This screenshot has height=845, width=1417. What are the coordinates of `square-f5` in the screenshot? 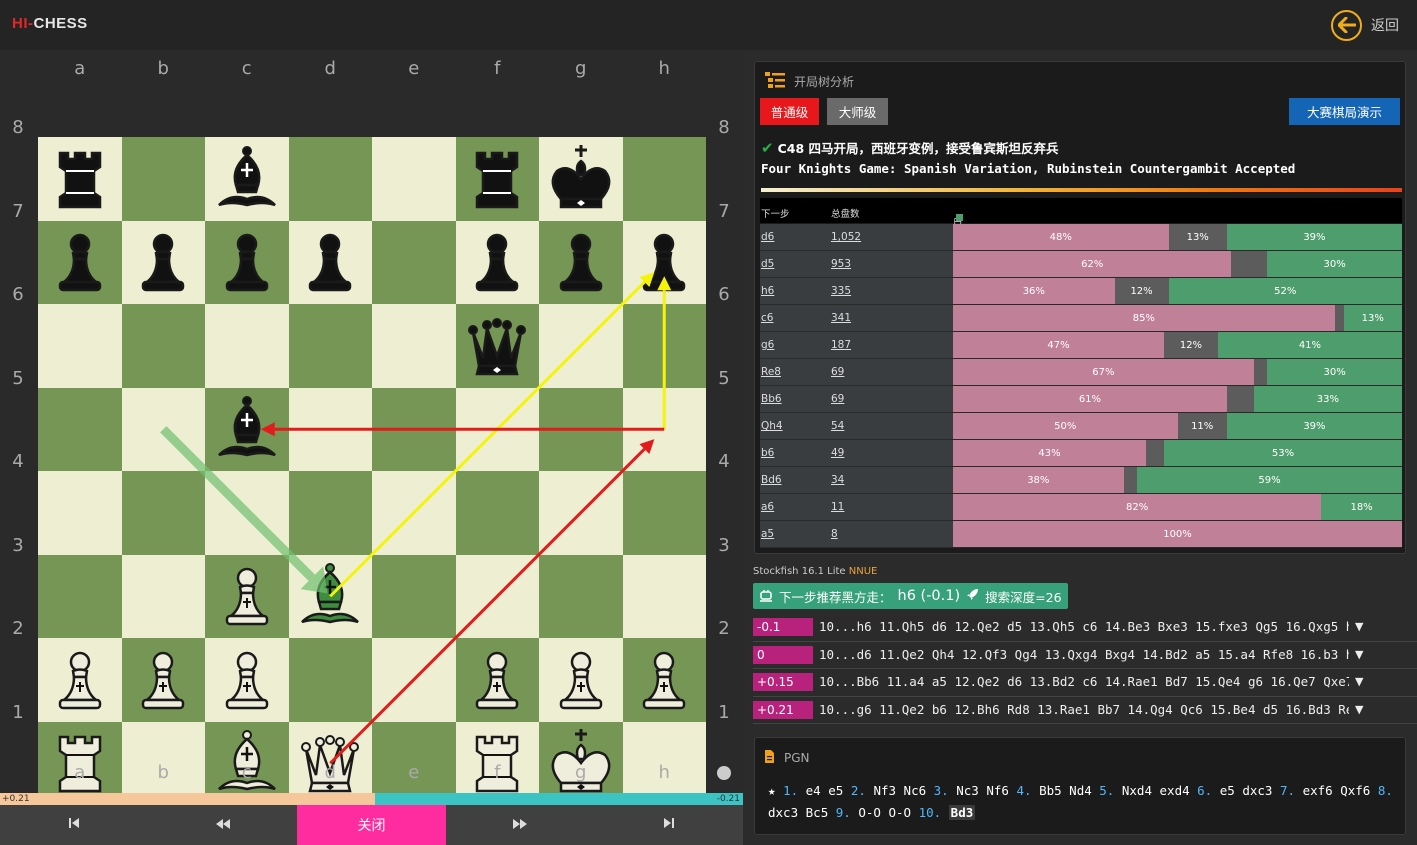 It's located at (497, 429).